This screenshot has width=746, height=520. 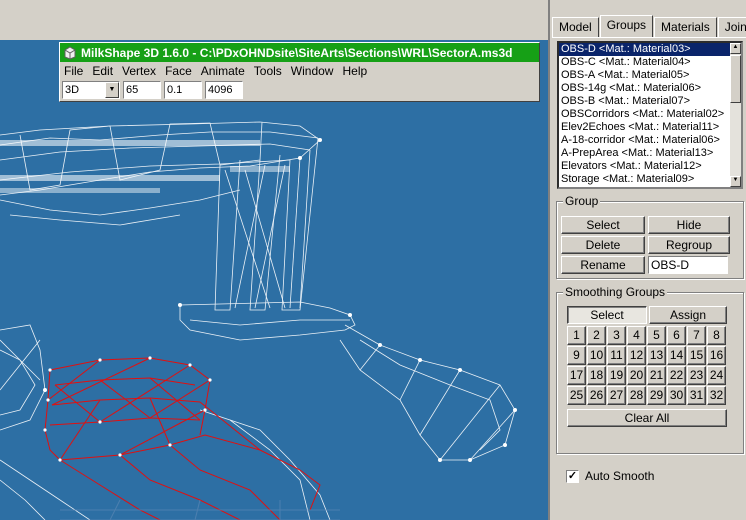 What do you see at coordinates (576, 375) in the screenshot?
I see `smoothing-group-17-button: 17` at bounding box center [576, 375].